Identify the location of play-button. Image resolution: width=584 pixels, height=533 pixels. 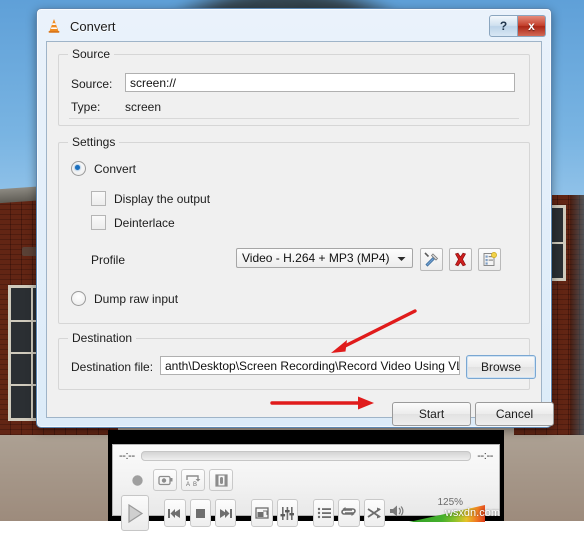
(135, 513).